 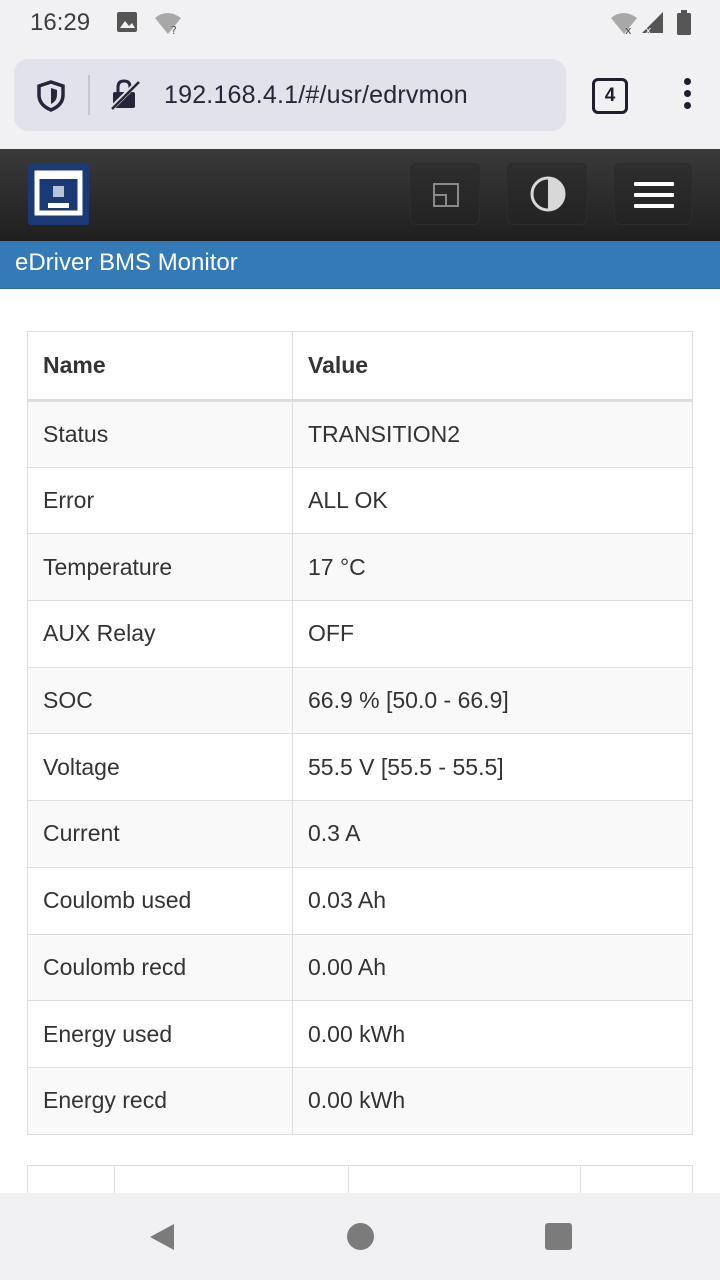 What do you see at coordinates (492, 834) in the screenshot?
I see `row-value: 0.3 A` at bounding box center [492, 834].